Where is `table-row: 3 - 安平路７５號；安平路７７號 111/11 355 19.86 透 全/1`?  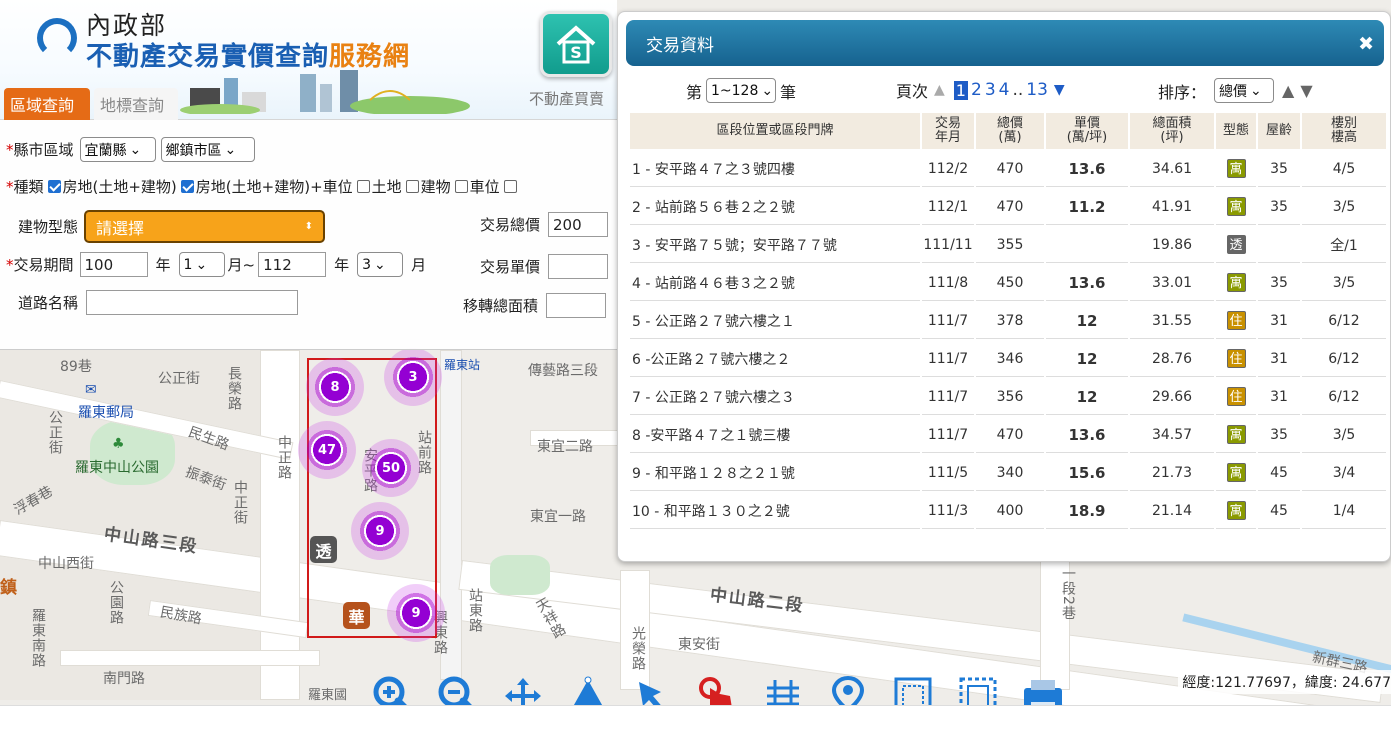
table-row: 3 - 安平路７５號；安平路７７號 111/11 355 19.86 透 全/1 is located at coordinates (1008, 245).